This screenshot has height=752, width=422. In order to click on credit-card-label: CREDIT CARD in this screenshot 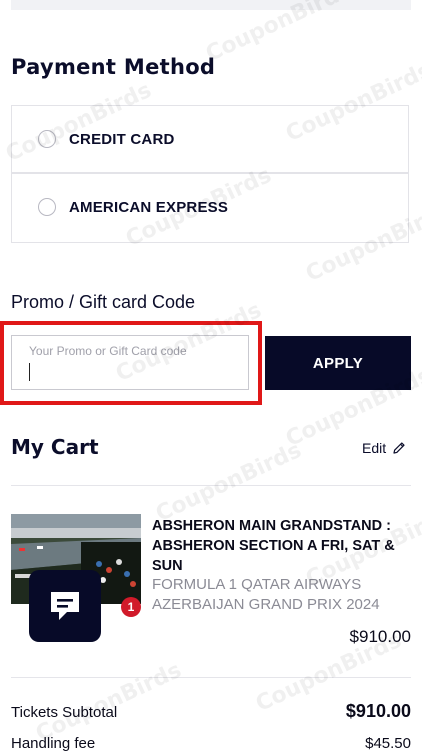, I will do `click(122, 139)`.